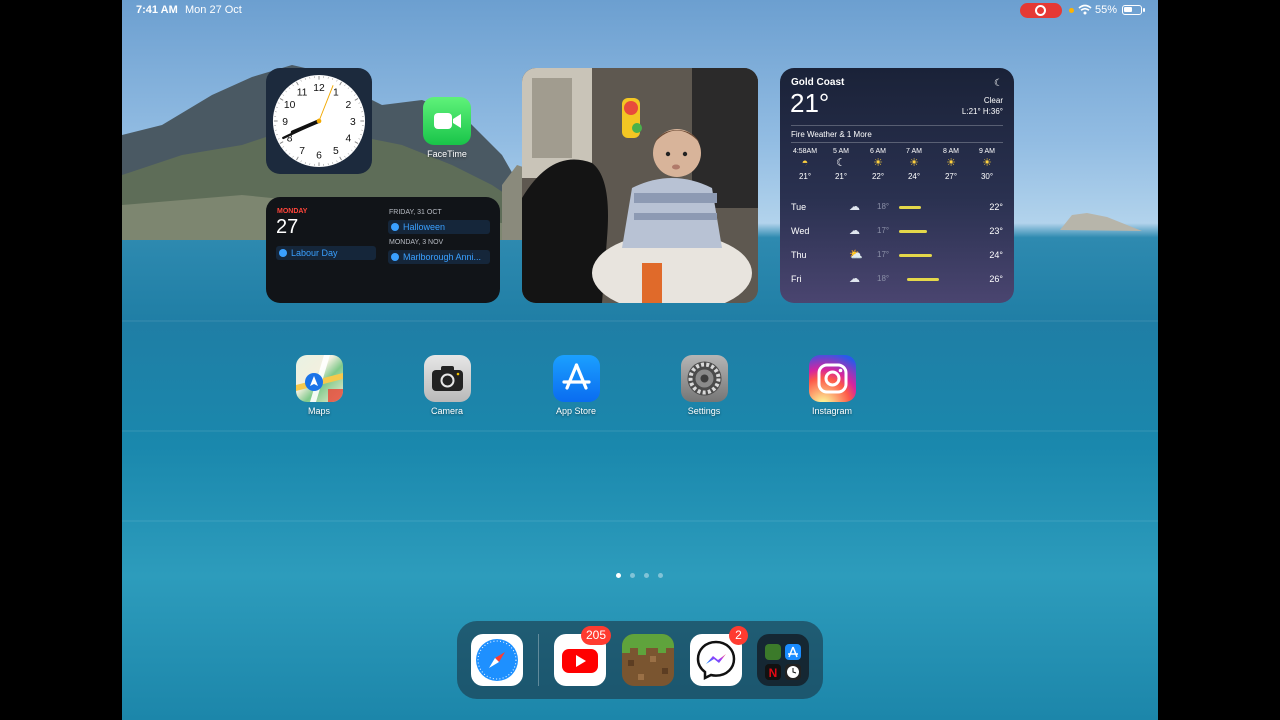 This screenshot has width=1280, height=720. What do you see at coordinates (1041, 10) in the screenshot?
I see `screen-recording-icon` at bounding box center [1041, 10].